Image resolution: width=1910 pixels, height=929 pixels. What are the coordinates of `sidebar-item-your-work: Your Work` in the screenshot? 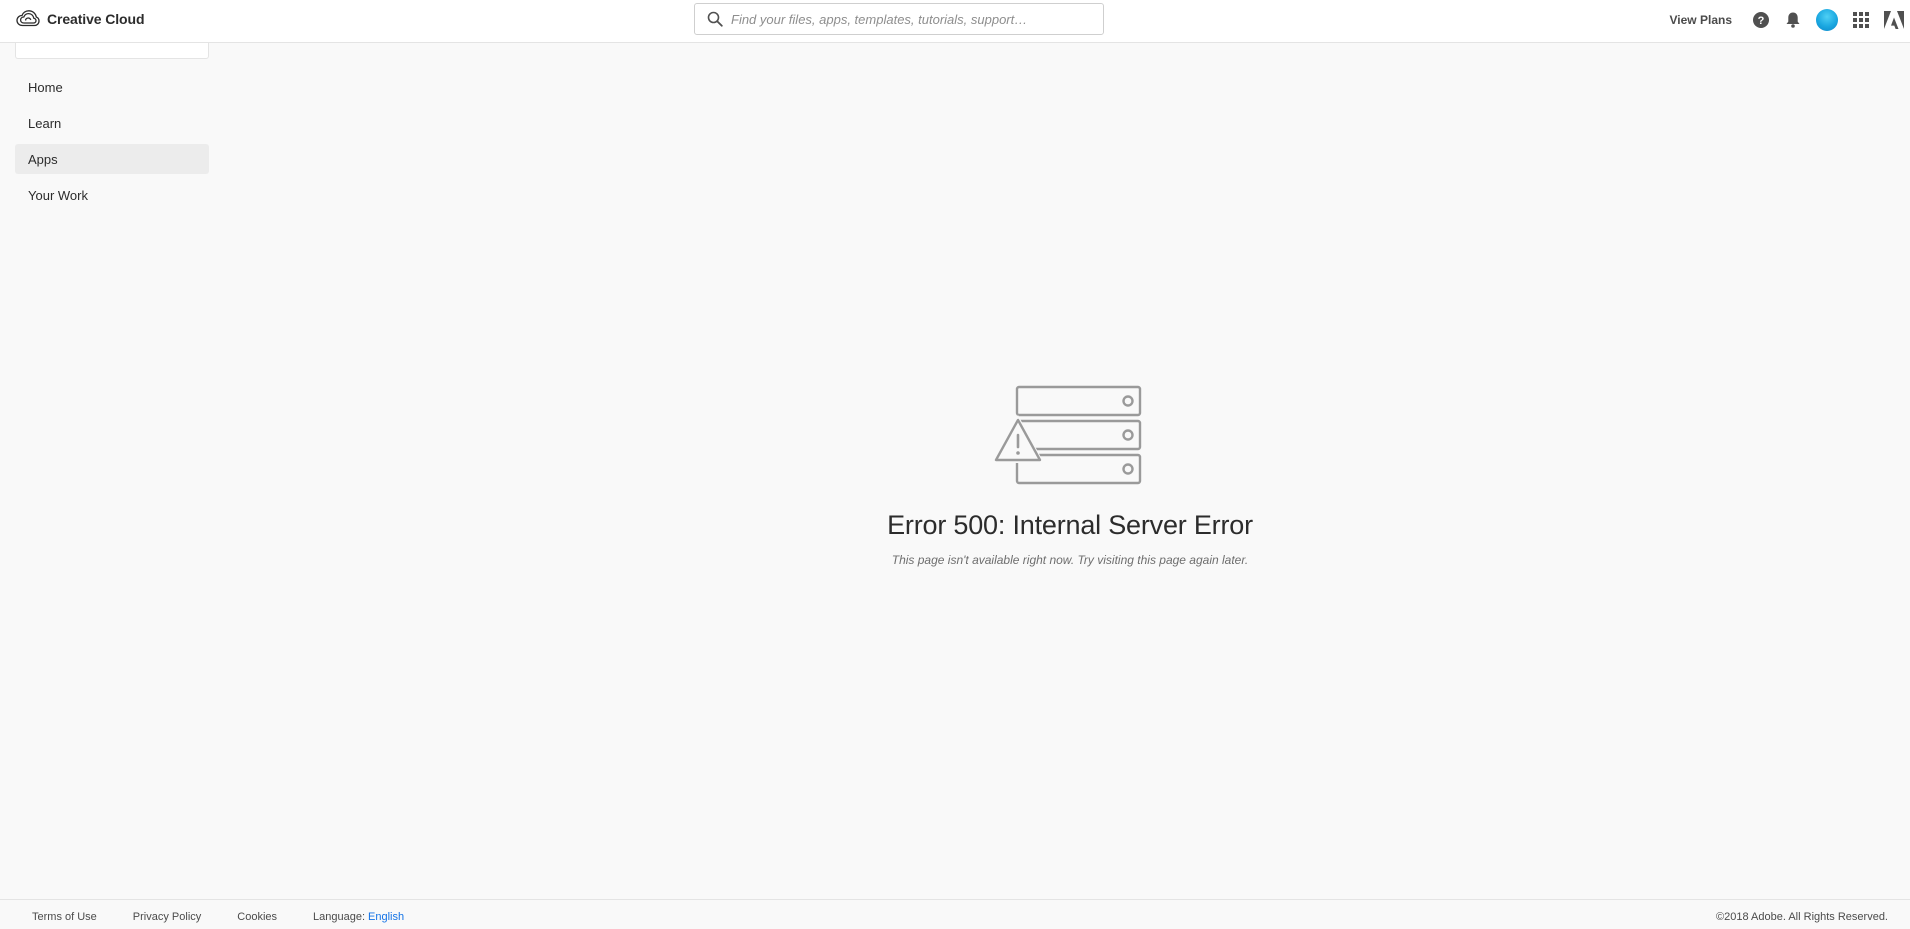 It's located at (112, 195).